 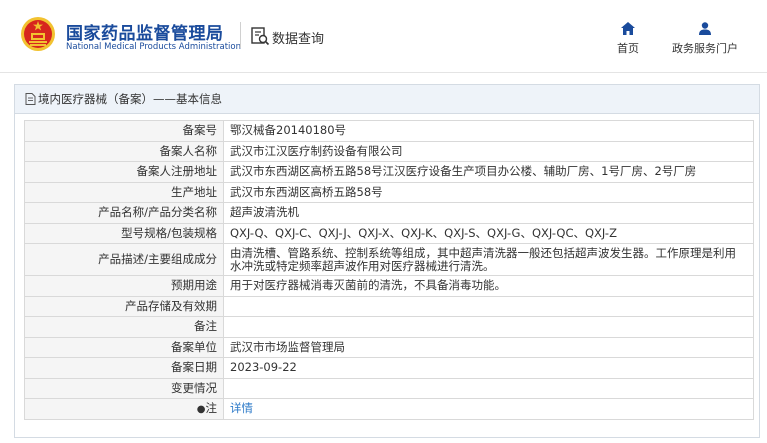 What do you see at coordinates (124, 259) in the screenshot?
I see `field-label: 产品描述/主要组成成分` at bounding box center [124, 259].